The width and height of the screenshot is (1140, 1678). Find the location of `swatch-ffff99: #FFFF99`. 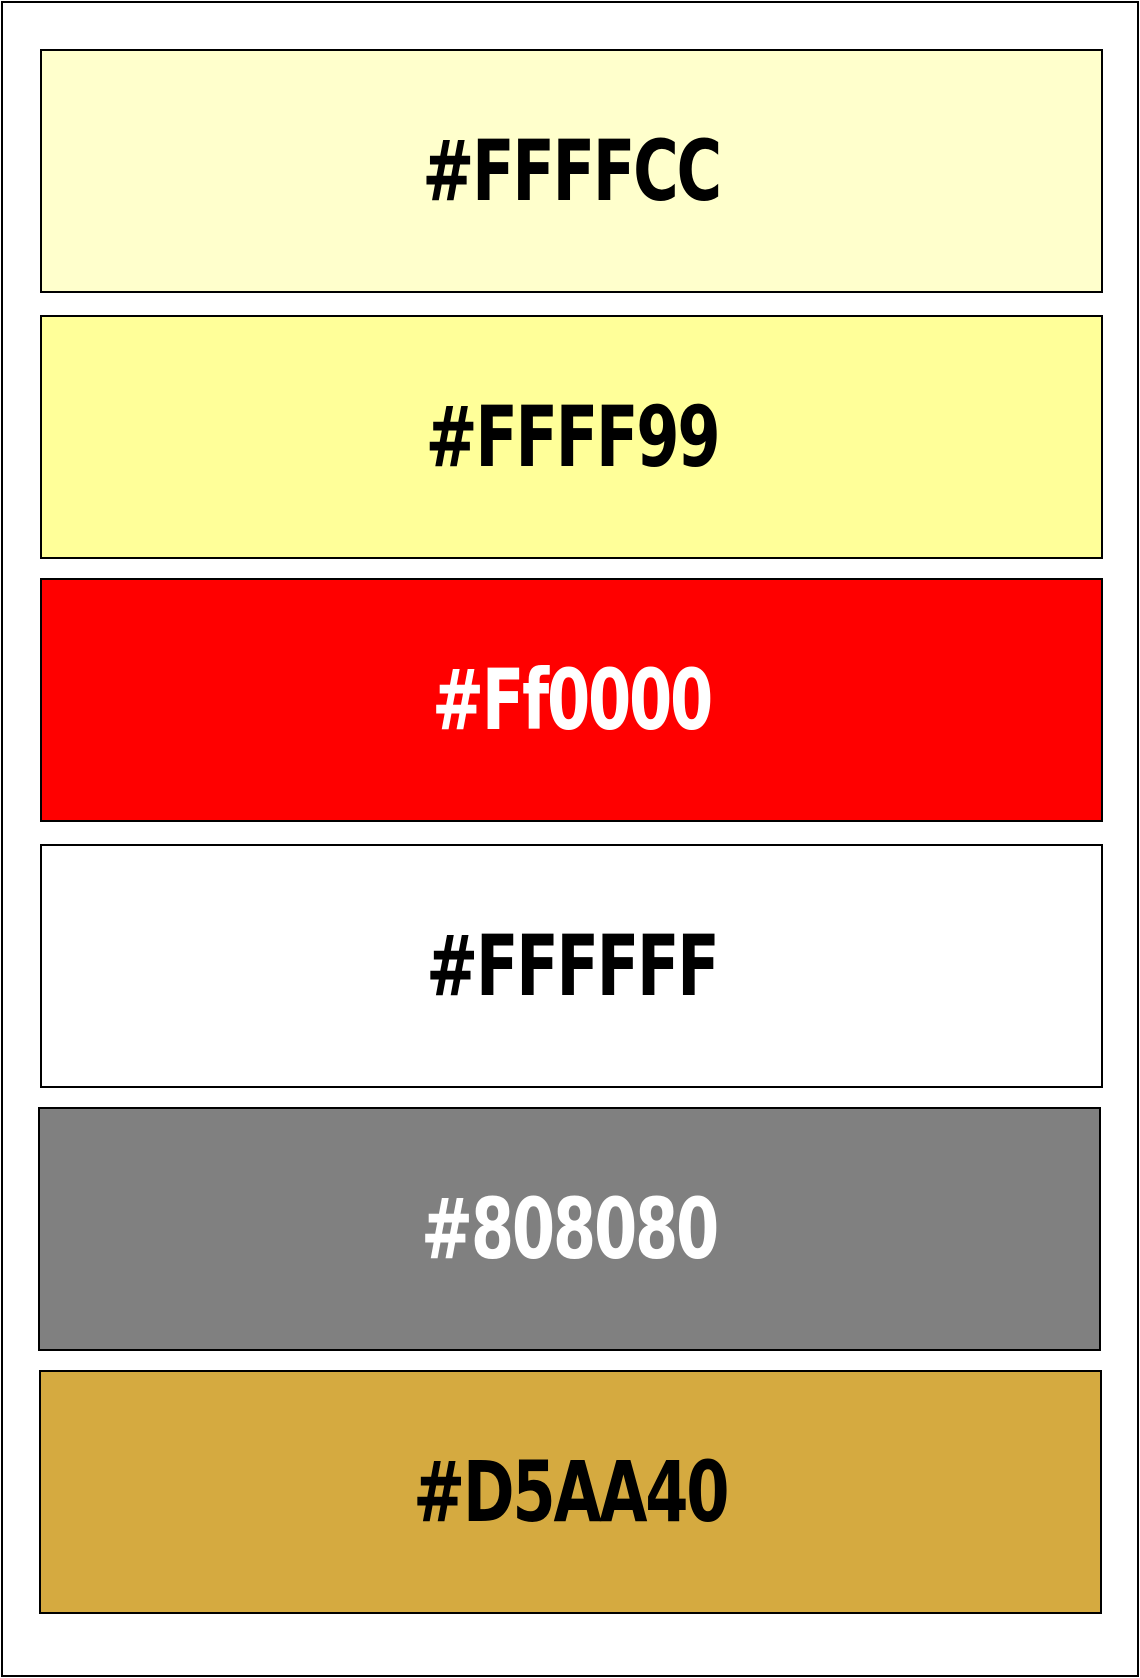

swatch-ffff99: #FFFF99 is located at coordinates (571, 437).